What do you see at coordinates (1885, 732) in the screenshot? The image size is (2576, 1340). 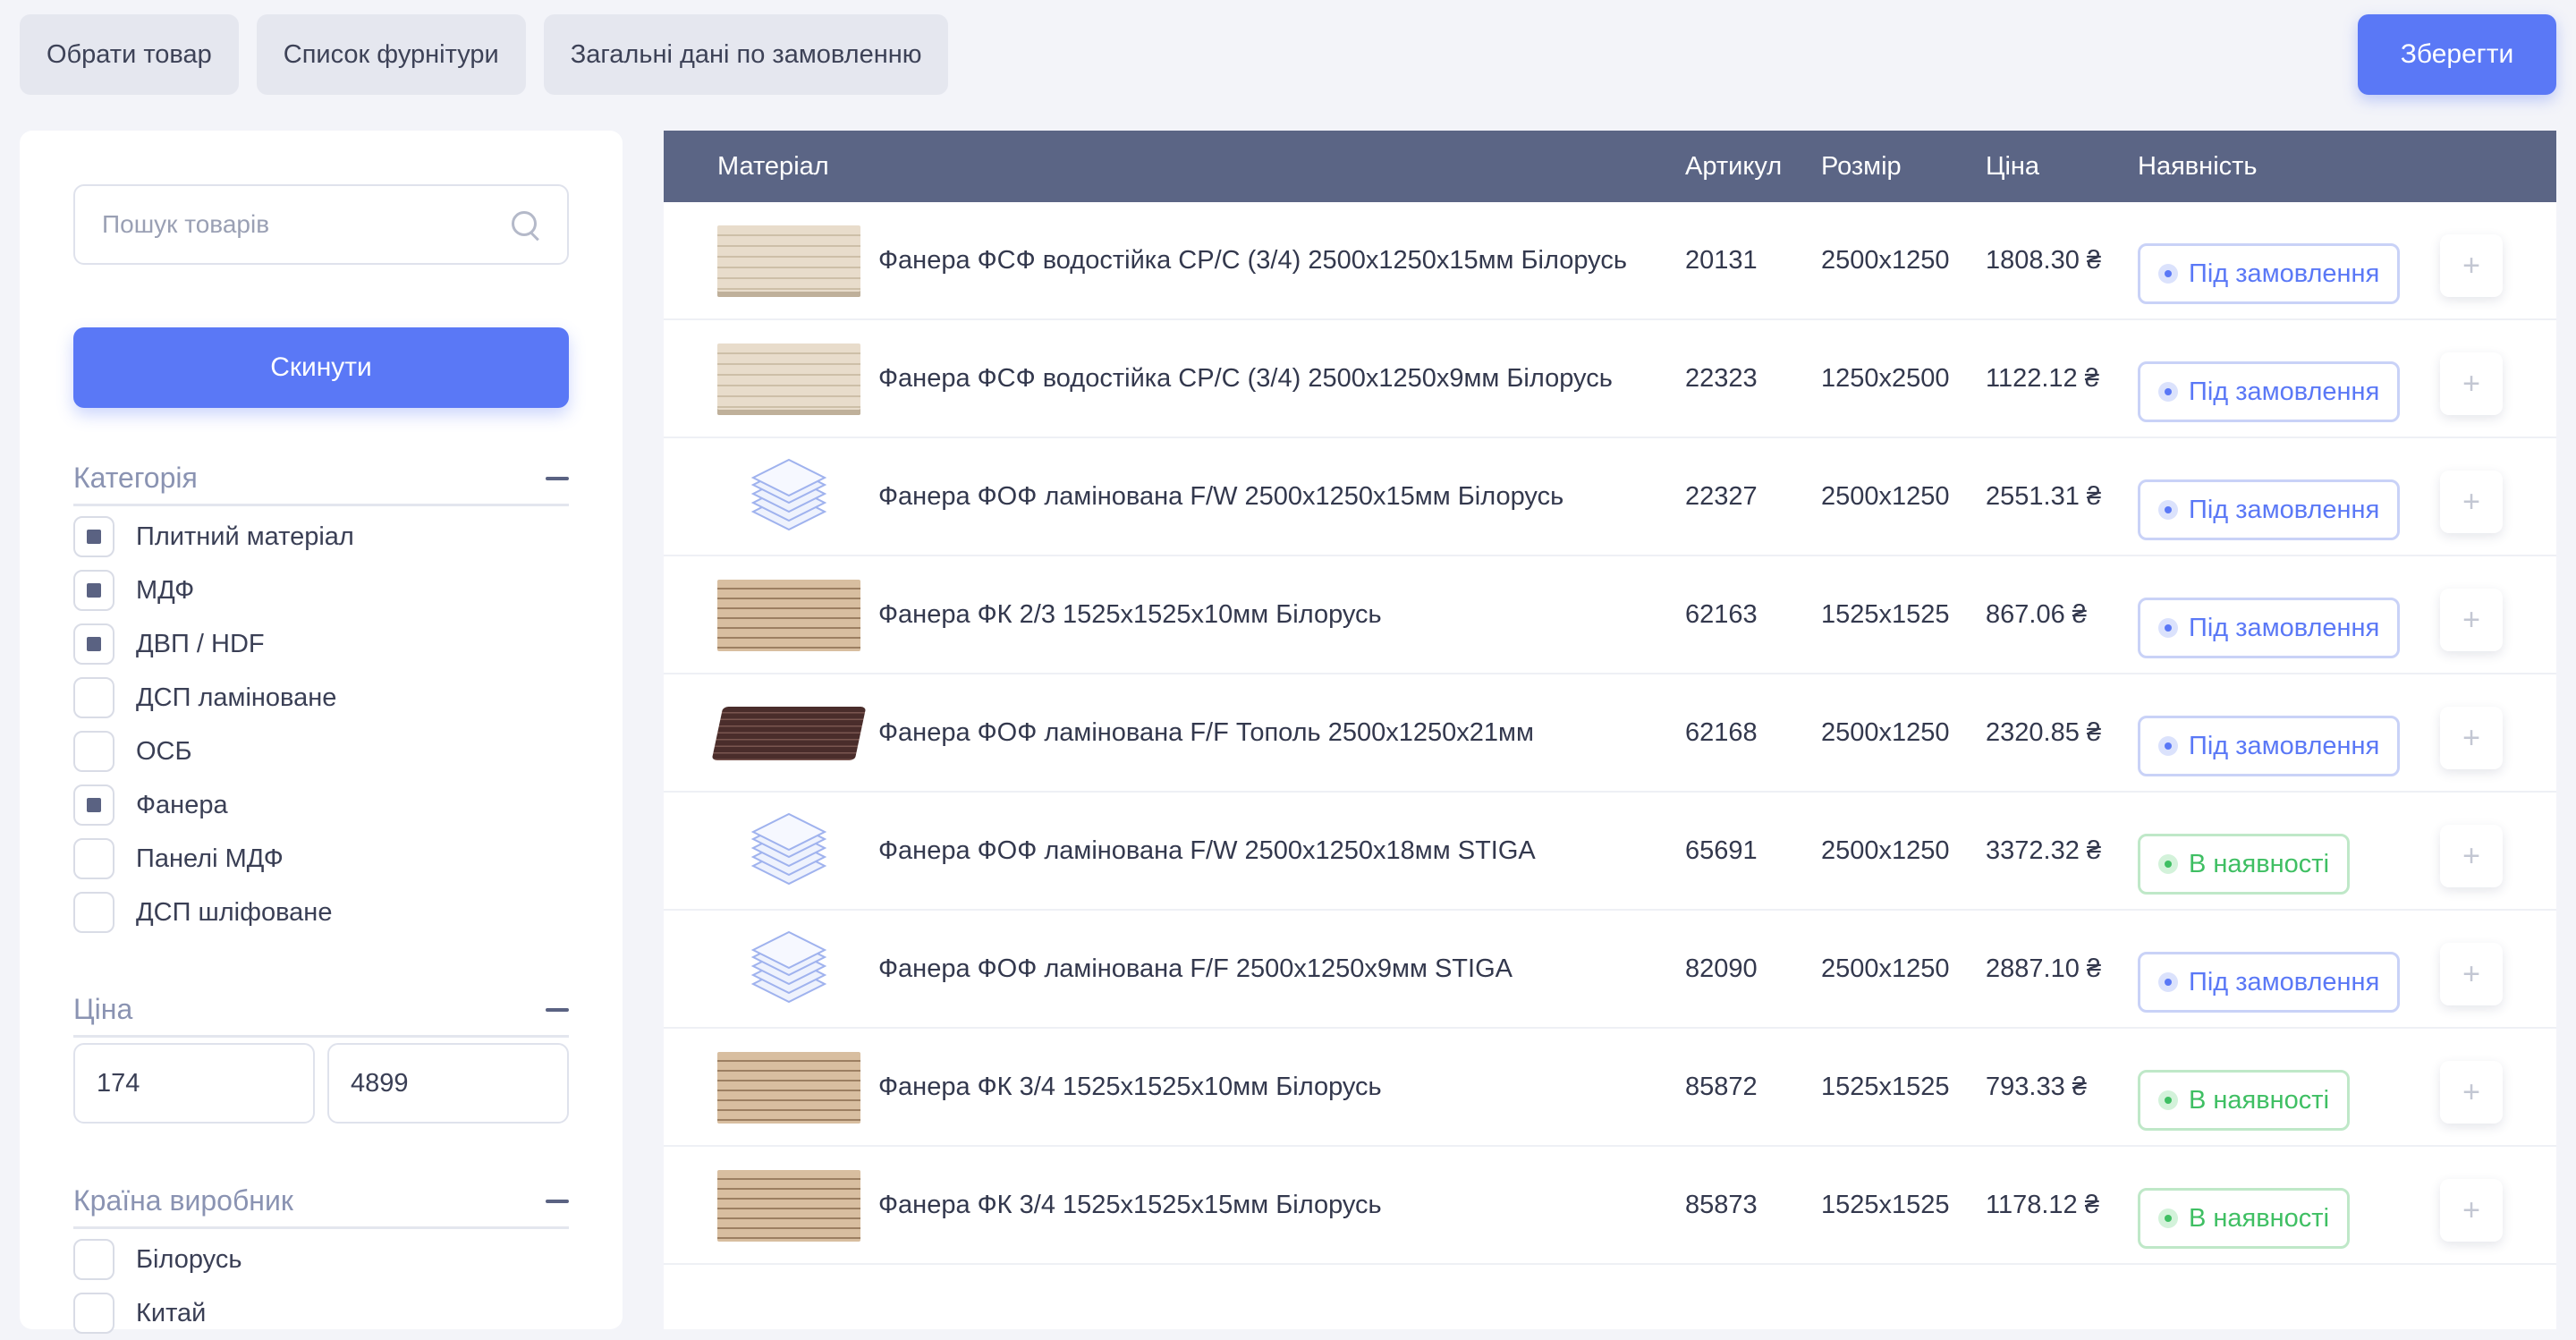 I see `product-size: 2500х1250` at bounding box center [1885, 732].